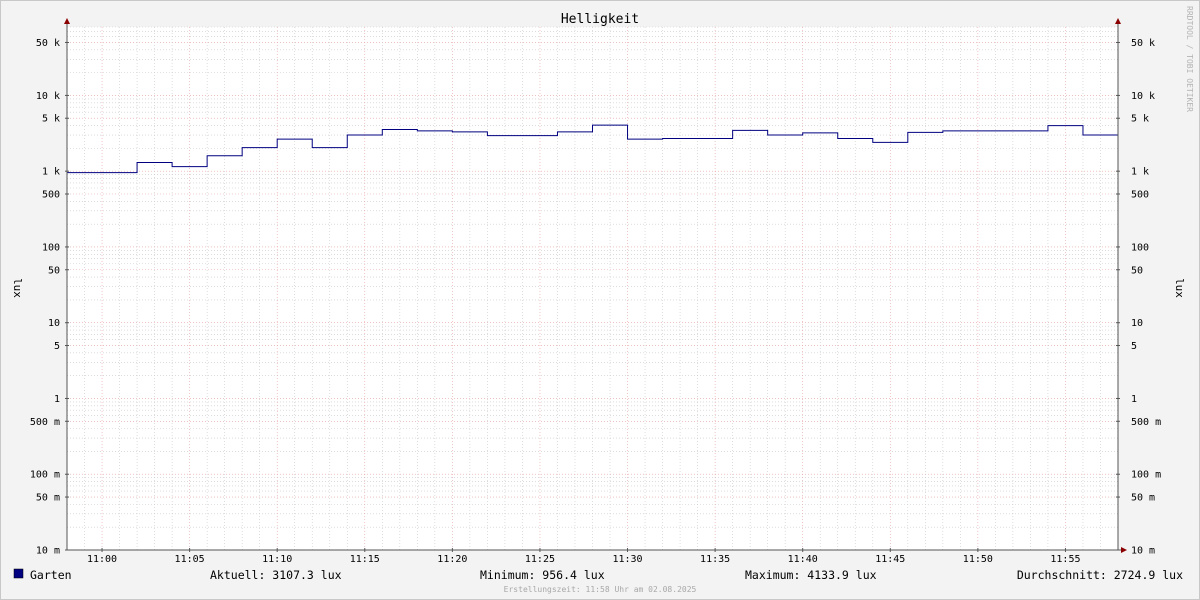 The height and width of the screenshot is (600, 1200). Describe the element at coordinates (51, 575) in the screenshot. I see `legend-series-label: Garten` at that location.